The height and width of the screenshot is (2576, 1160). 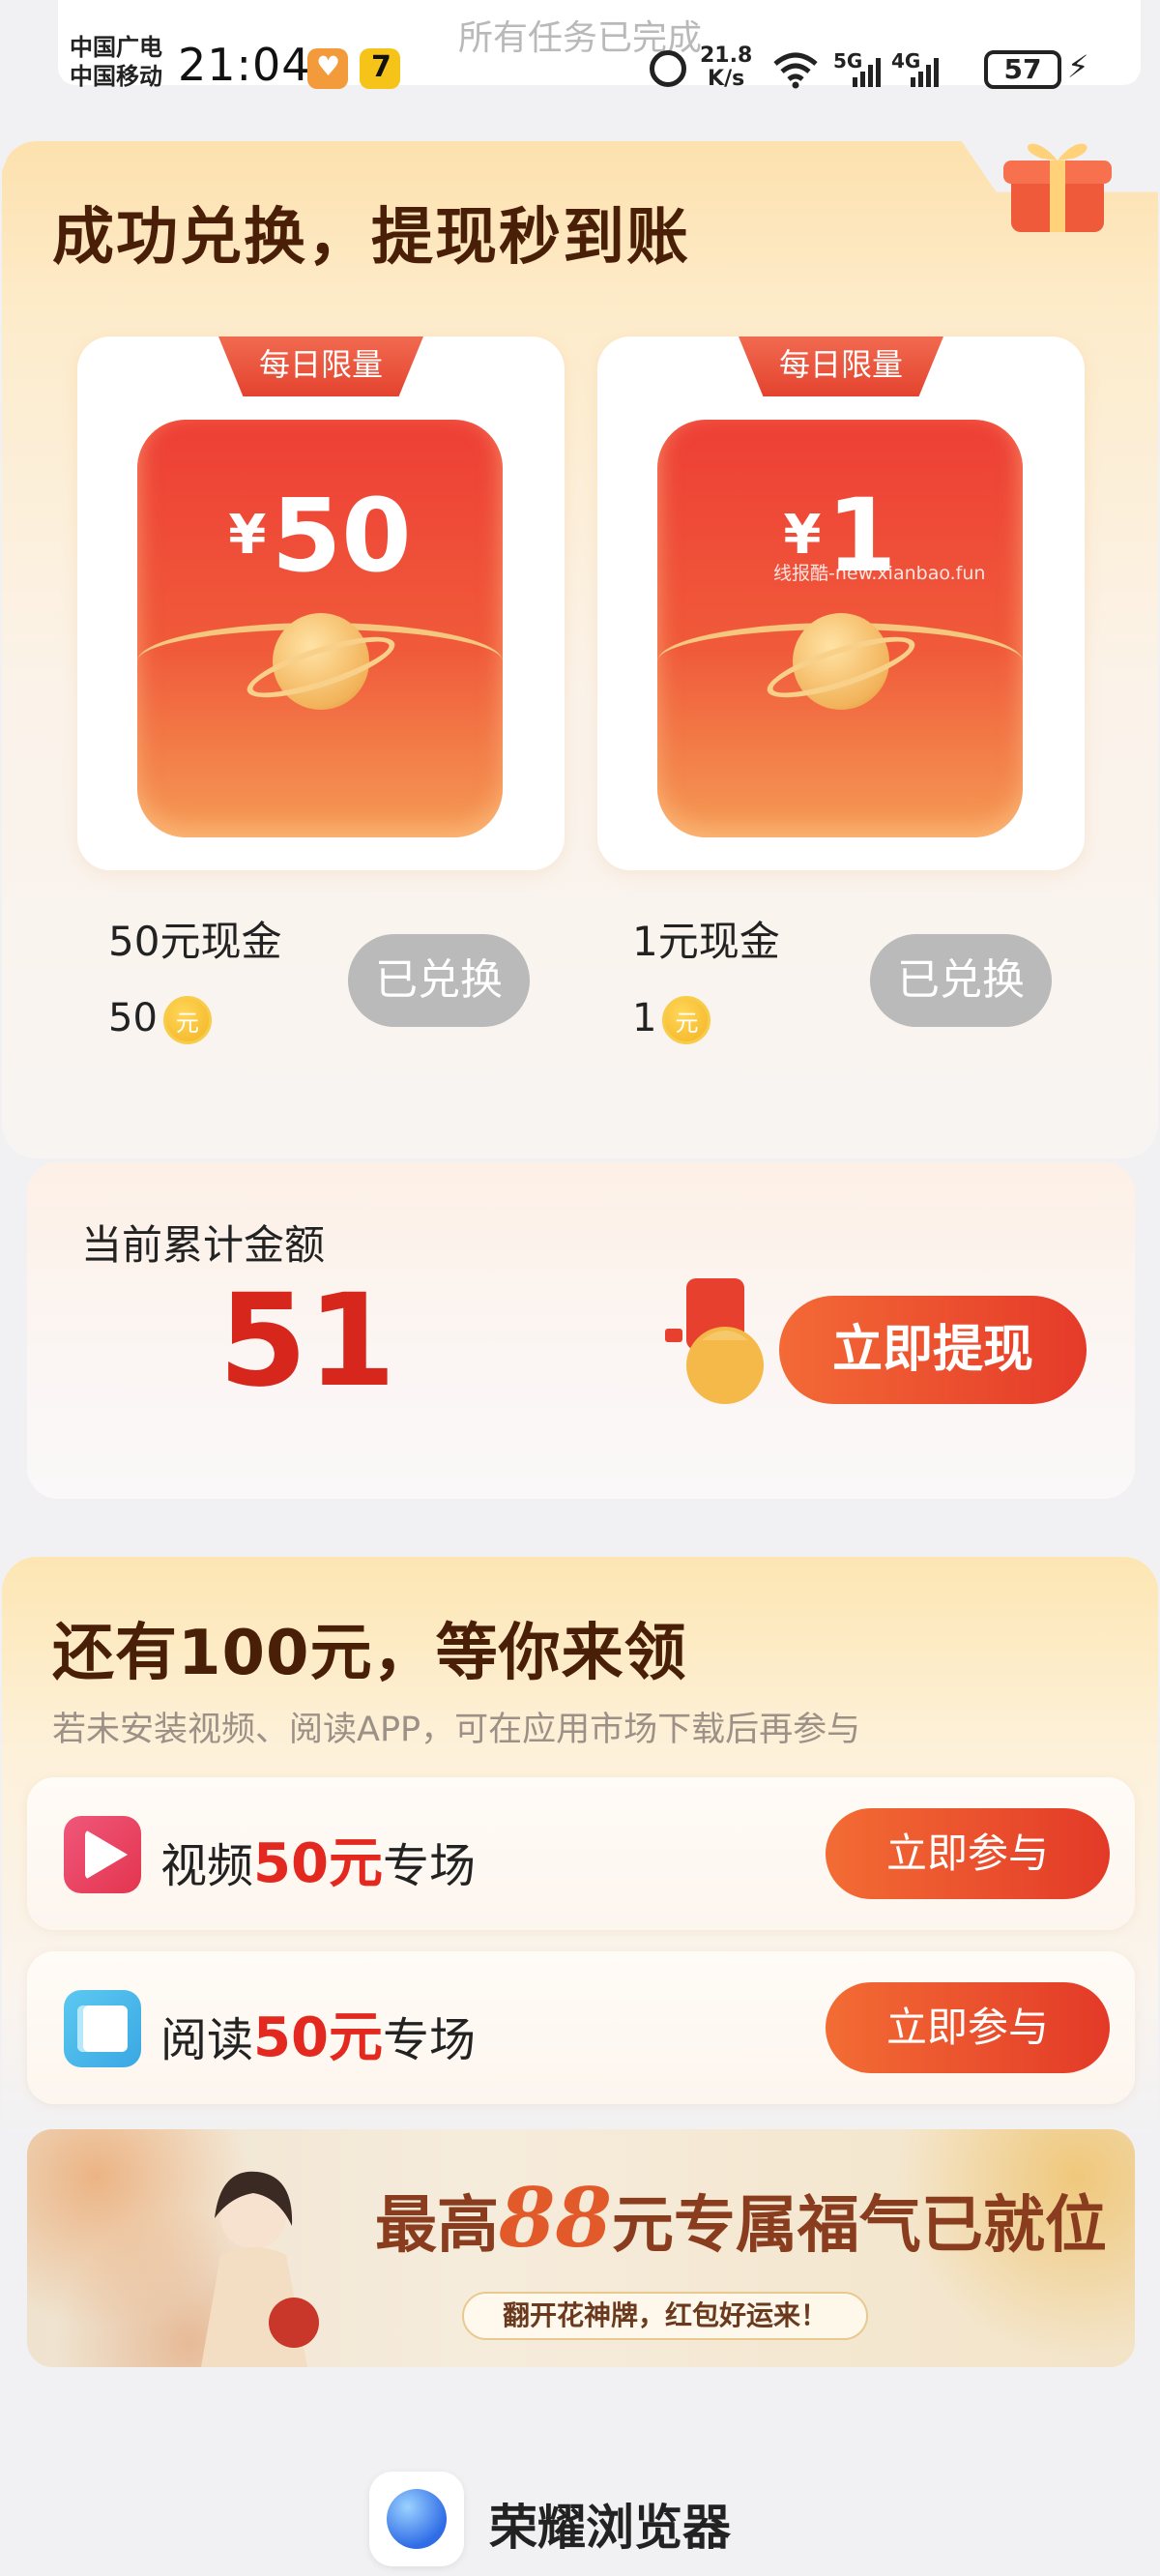 I want to click on total-amount-value: 51, so click(x=307, y=1341).